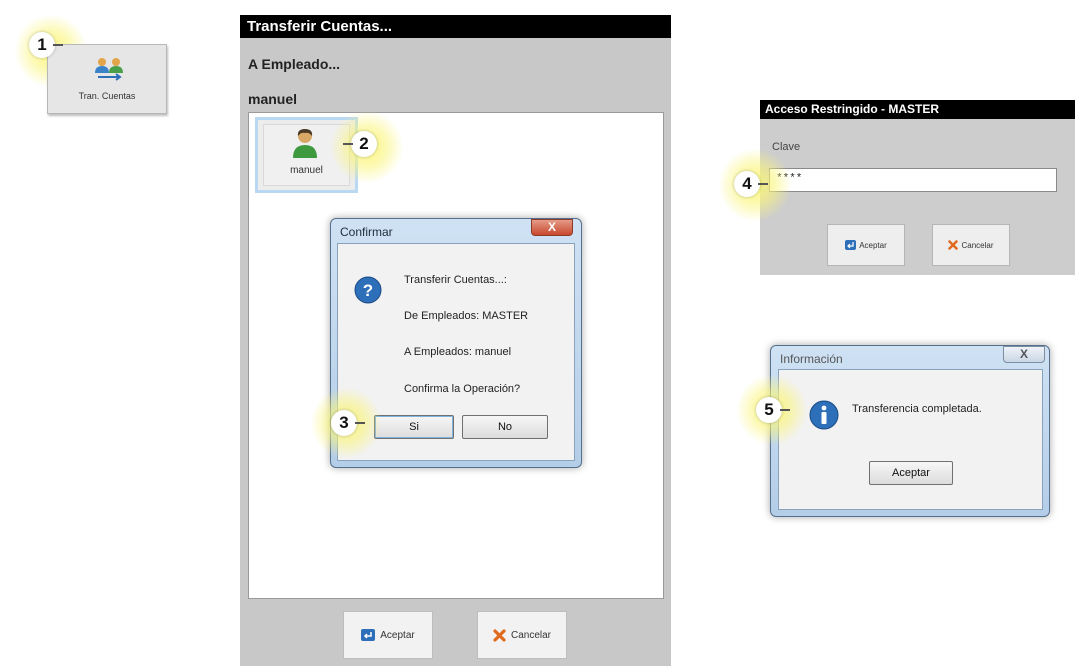  Describe the element at coordinates (109, 69) in the screenshot. I see `users-transfer-icon` at that location.